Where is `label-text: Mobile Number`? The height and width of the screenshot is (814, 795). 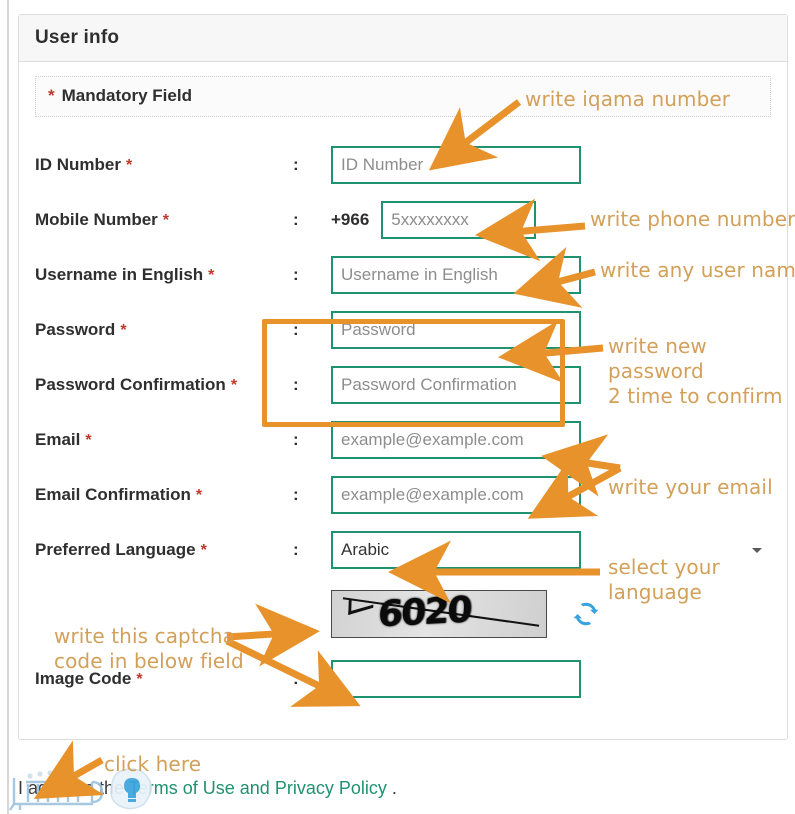
label-text: Mobile Number is located at coordinates (96, 219).